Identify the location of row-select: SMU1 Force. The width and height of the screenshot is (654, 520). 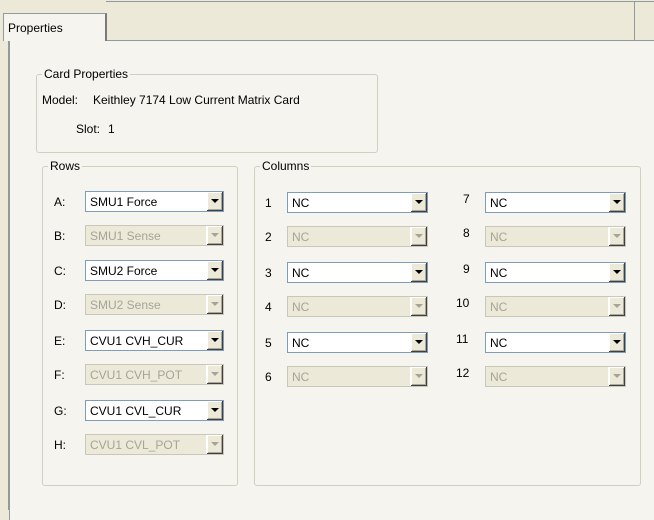
(154, 201).